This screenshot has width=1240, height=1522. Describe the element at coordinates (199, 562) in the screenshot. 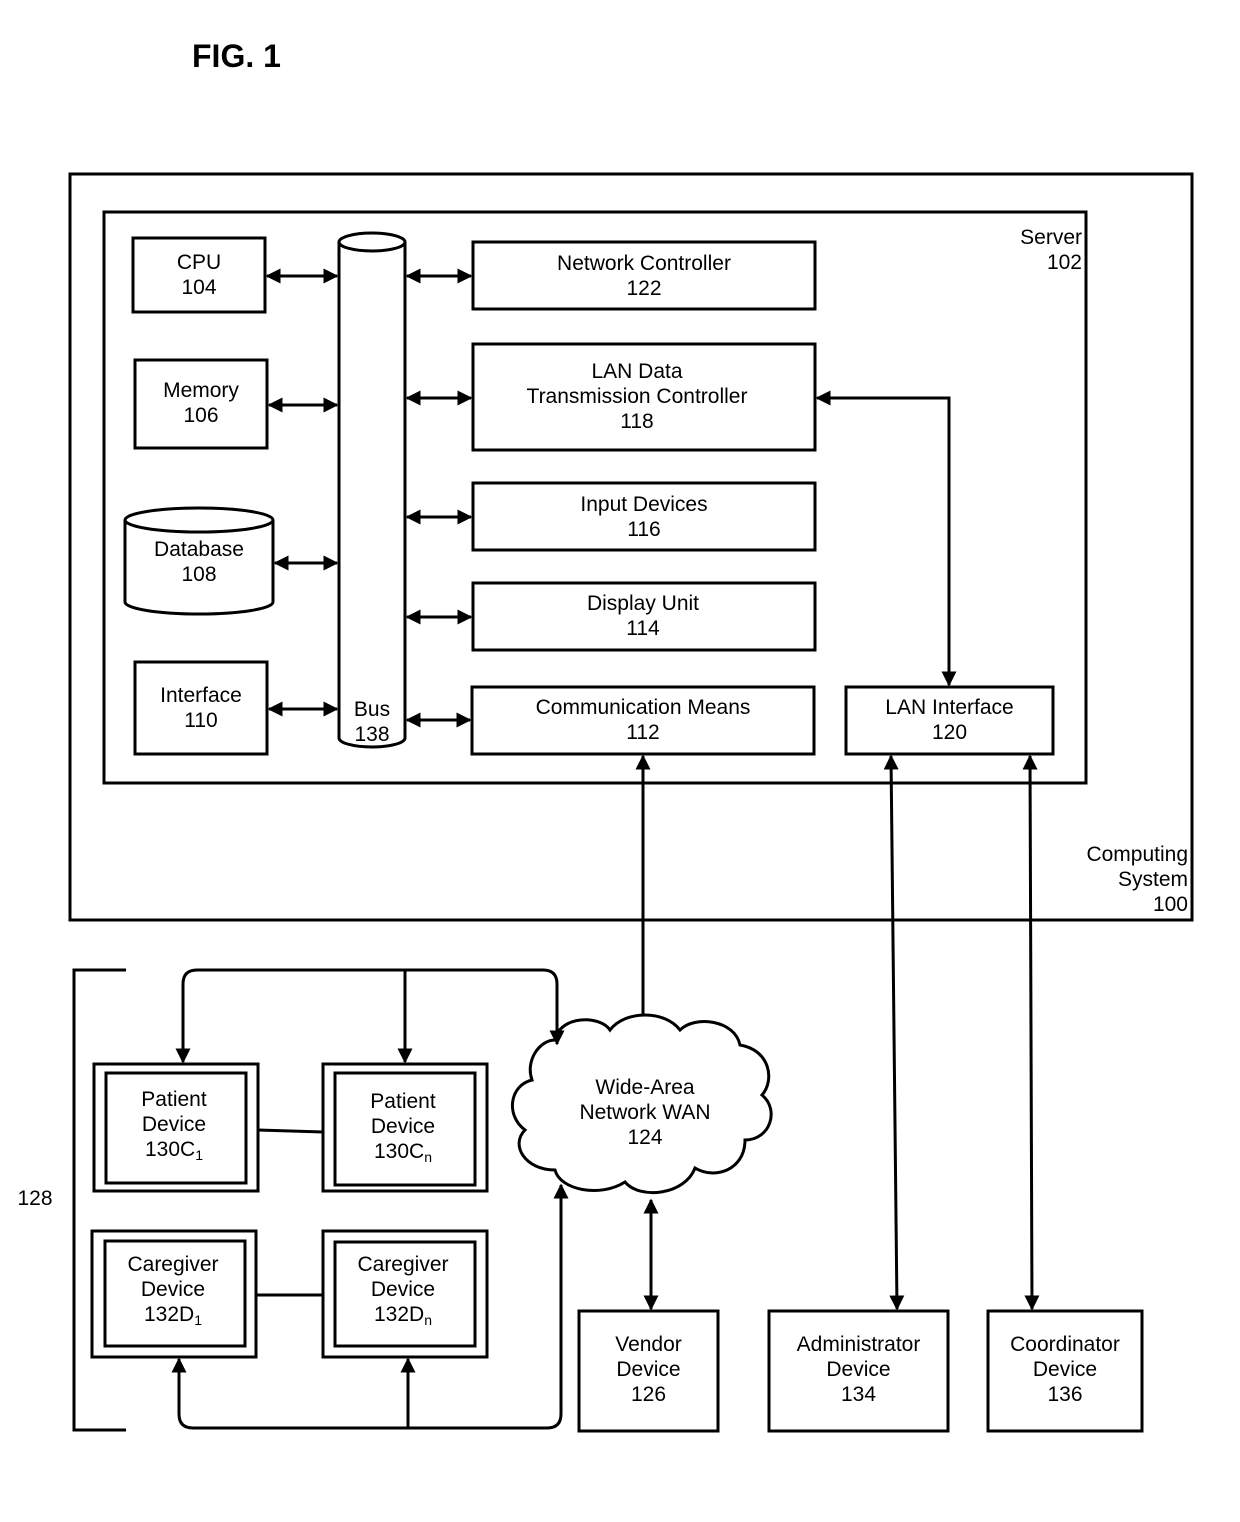

I see `database-label: Database 108` at that location.